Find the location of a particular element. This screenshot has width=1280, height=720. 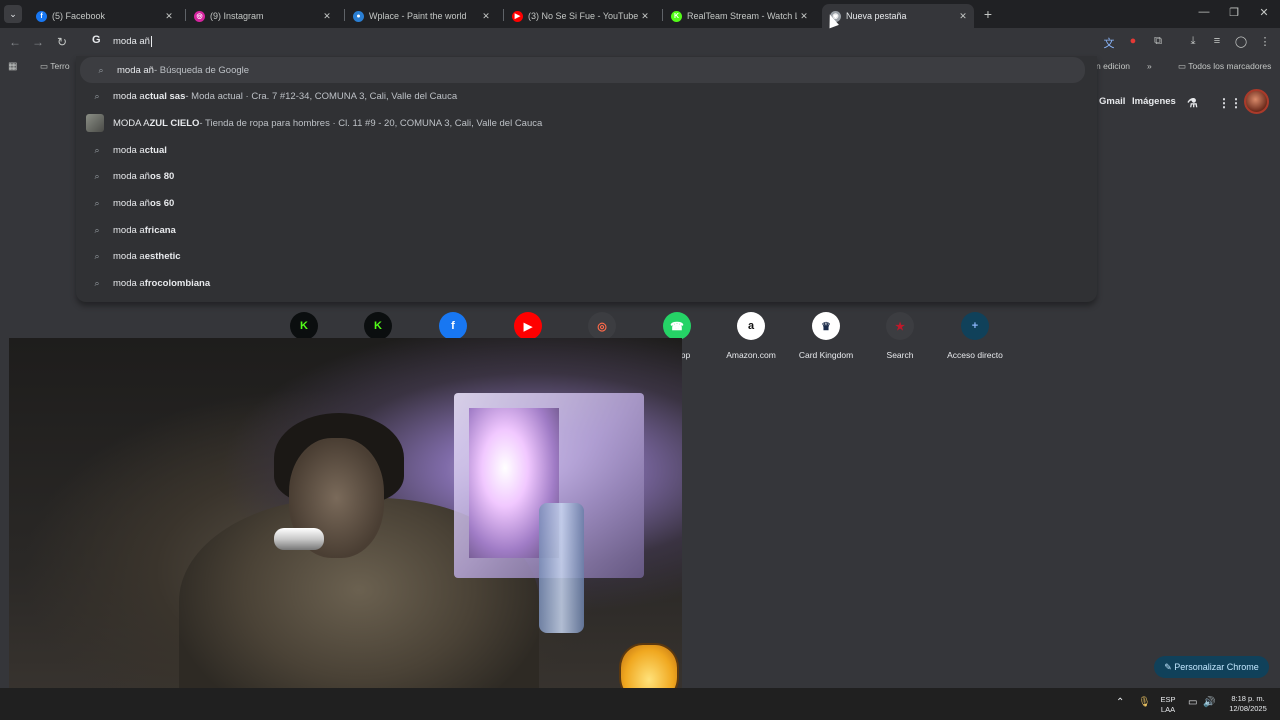

network-icon: ▭ is located at coordinates (1192, 702).